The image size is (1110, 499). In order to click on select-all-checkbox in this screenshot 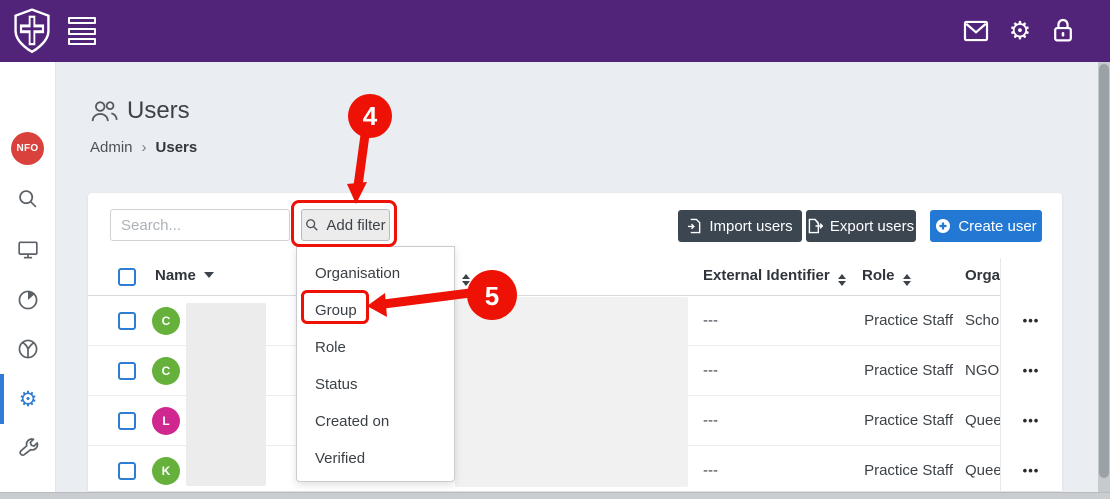, I will do `click(127, 277)`.